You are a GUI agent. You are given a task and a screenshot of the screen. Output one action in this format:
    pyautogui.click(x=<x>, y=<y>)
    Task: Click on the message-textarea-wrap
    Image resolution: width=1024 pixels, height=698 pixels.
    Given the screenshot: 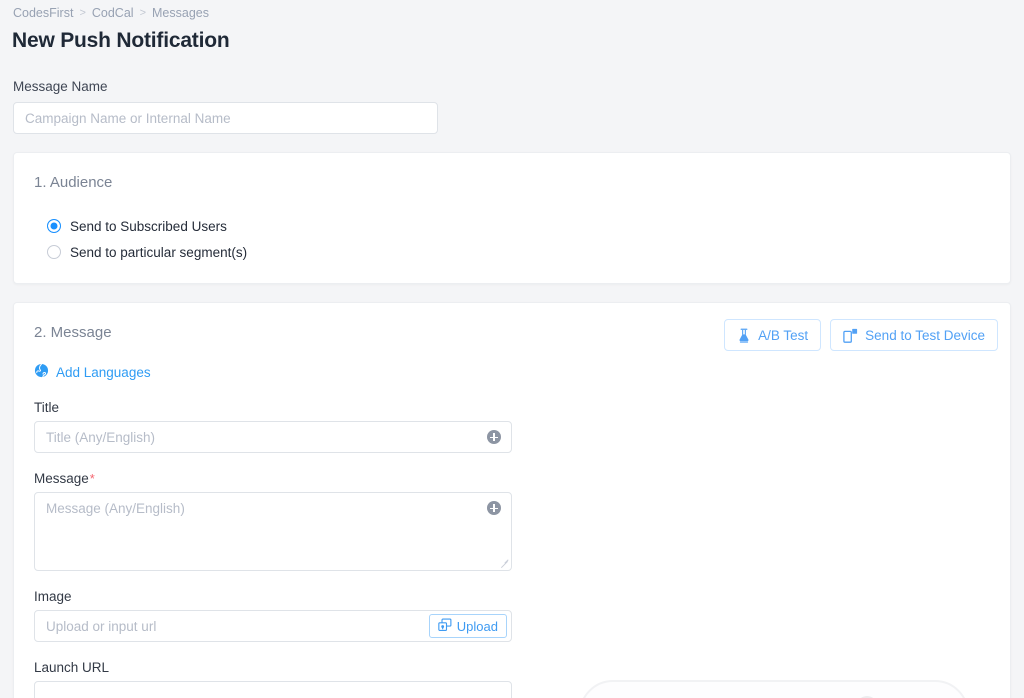 What is the action you would take?
    pyautogui.click(x=273, y=531)
    